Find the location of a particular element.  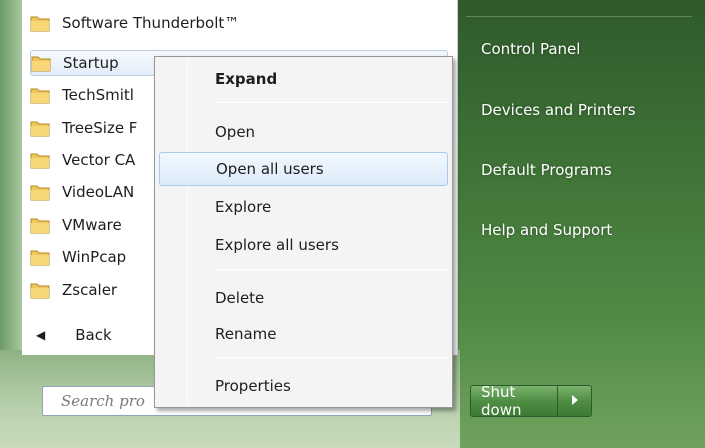

program-label: VMware is located at coordinates (92, 225).